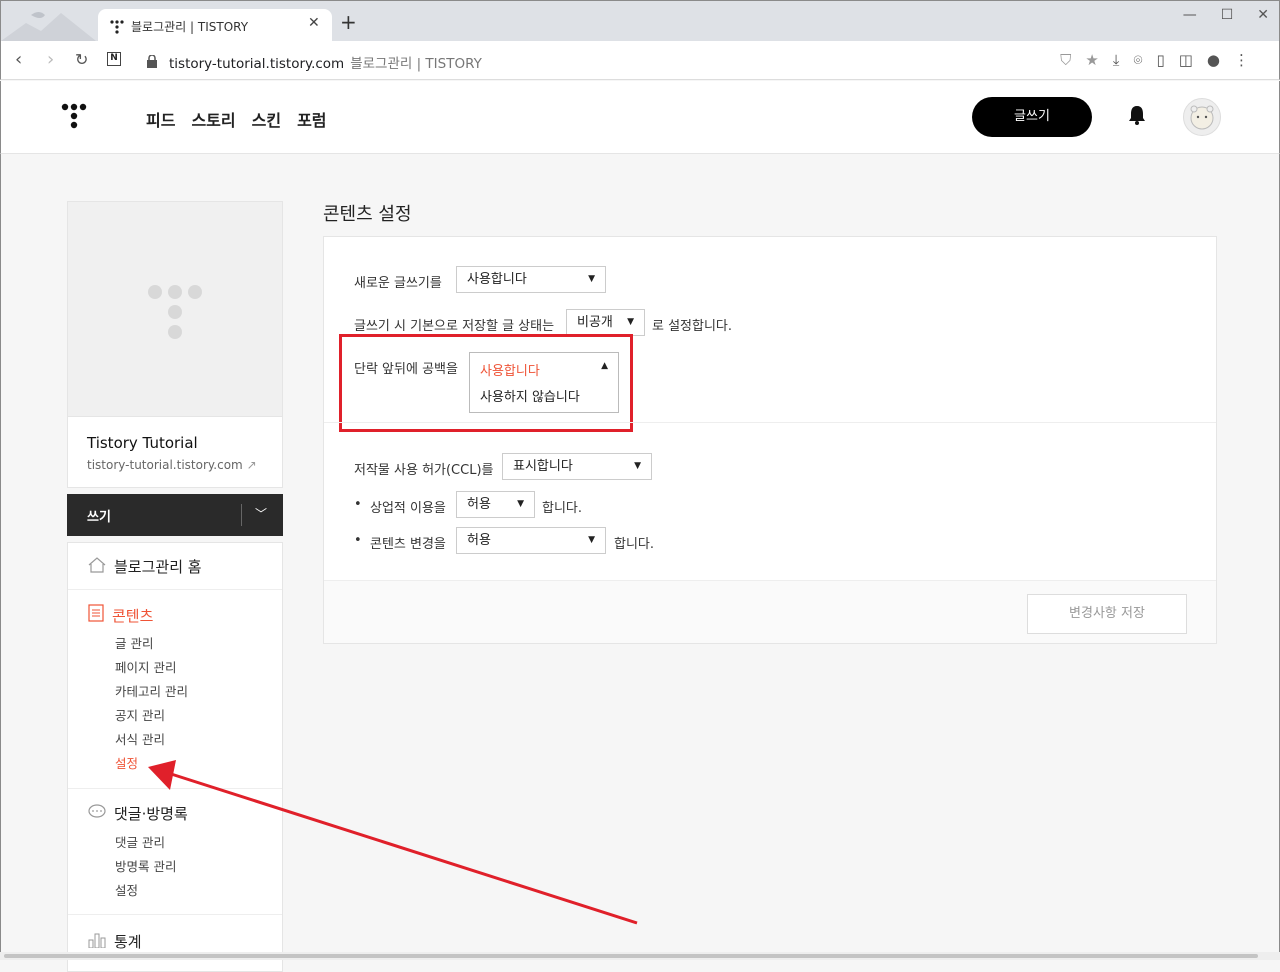 Image resolution: width=1280 pixels, height=972 pixels. What do you see at coordinates (398, 283) in the screenshot?
I see `new-editor-label: 새로운 글쓰기를` at bounding box center [398, 283].